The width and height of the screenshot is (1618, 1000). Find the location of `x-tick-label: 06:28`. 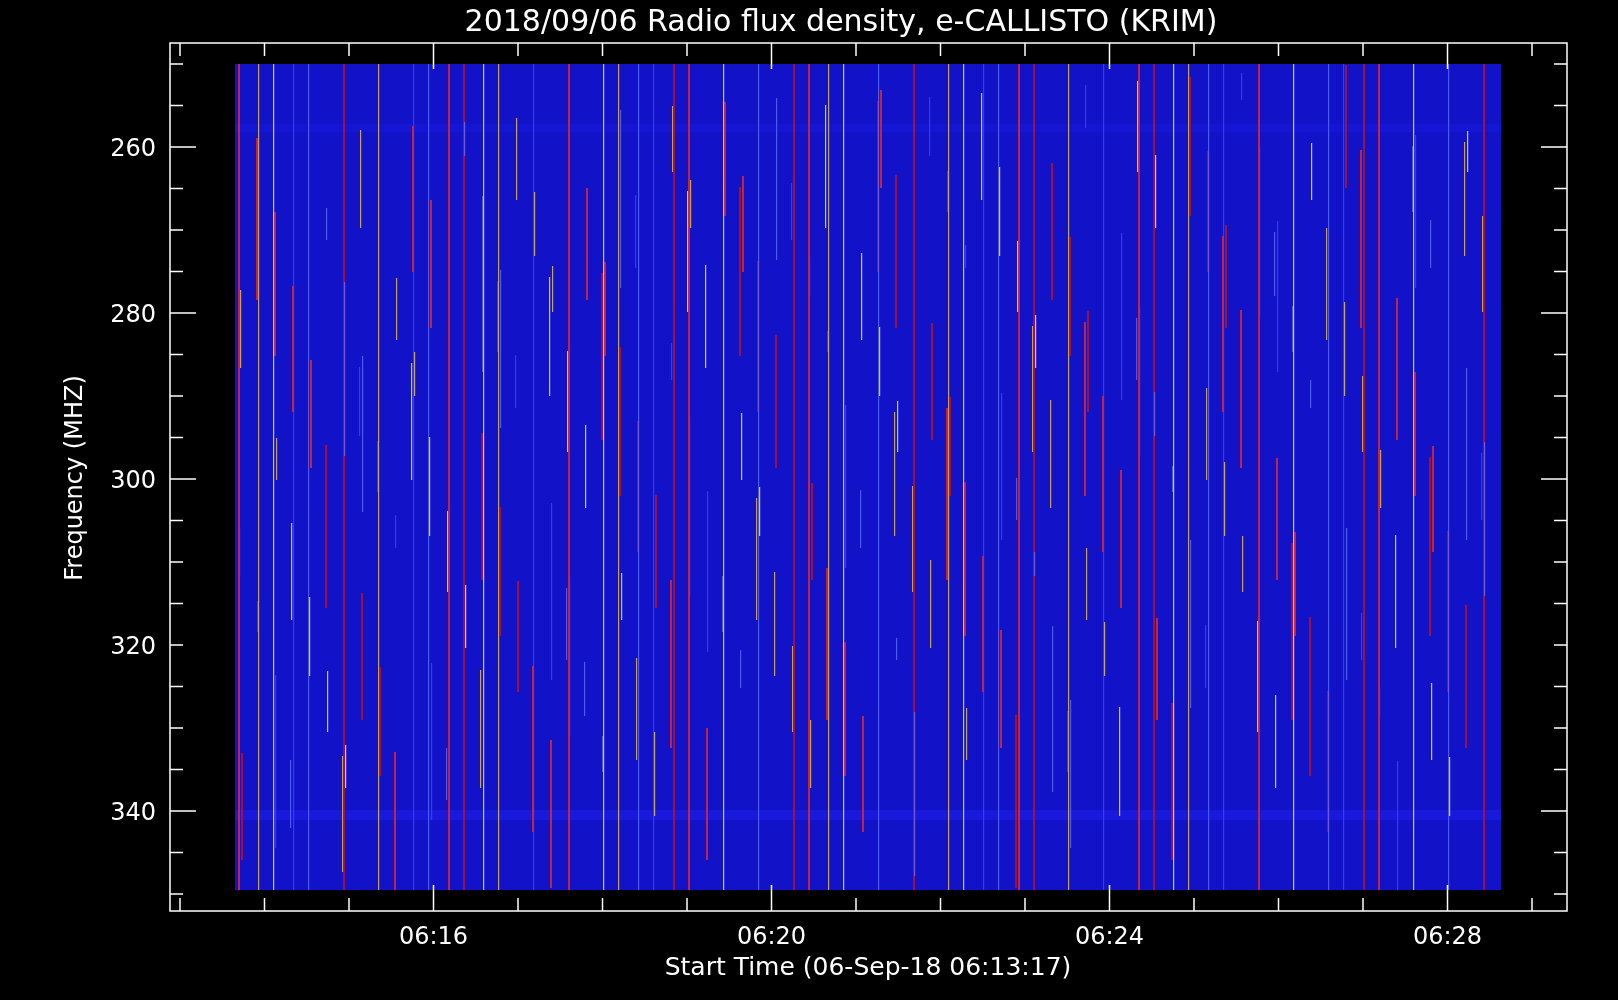

x-tick-label: 06:28 is located at coordinates (1447, 936).